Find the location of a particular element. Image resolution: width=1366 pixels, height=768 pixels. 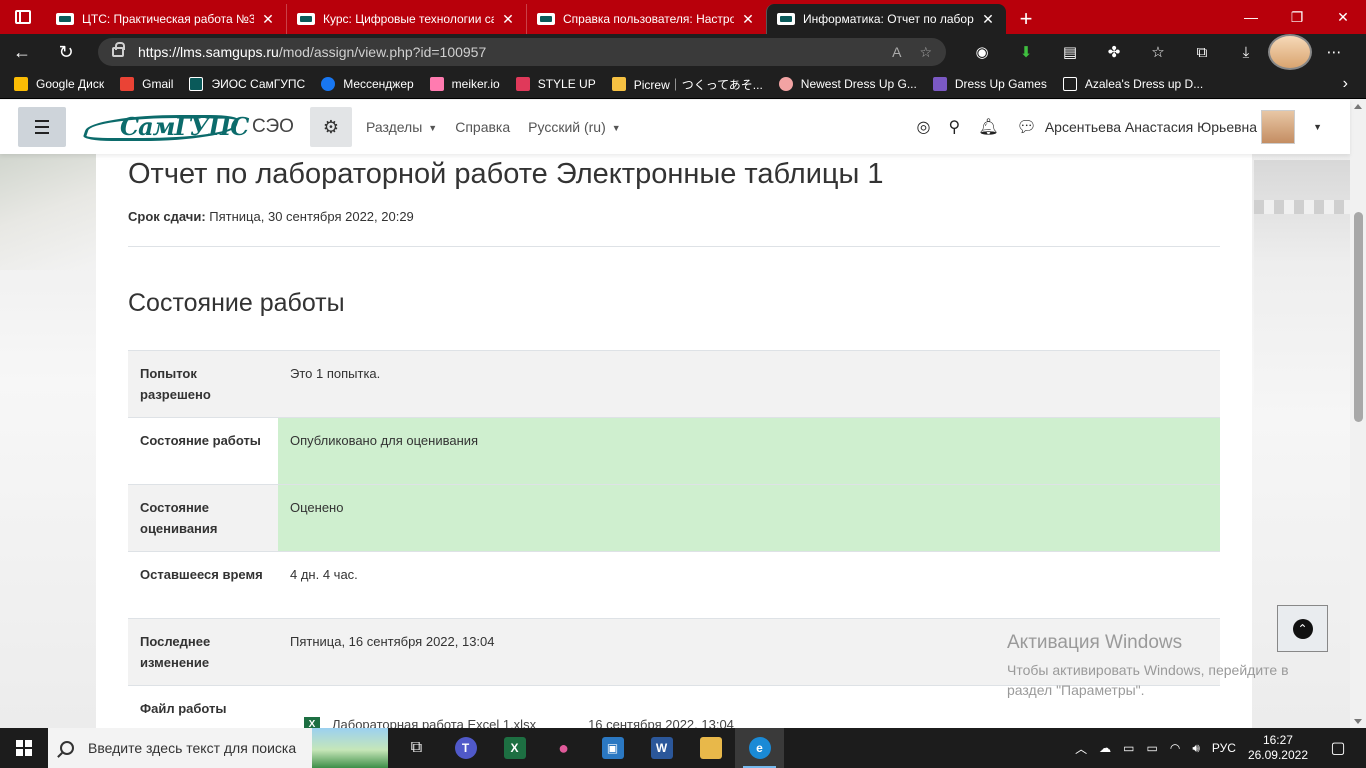

minimize-icon: — is located at coordinates (1251, 17).